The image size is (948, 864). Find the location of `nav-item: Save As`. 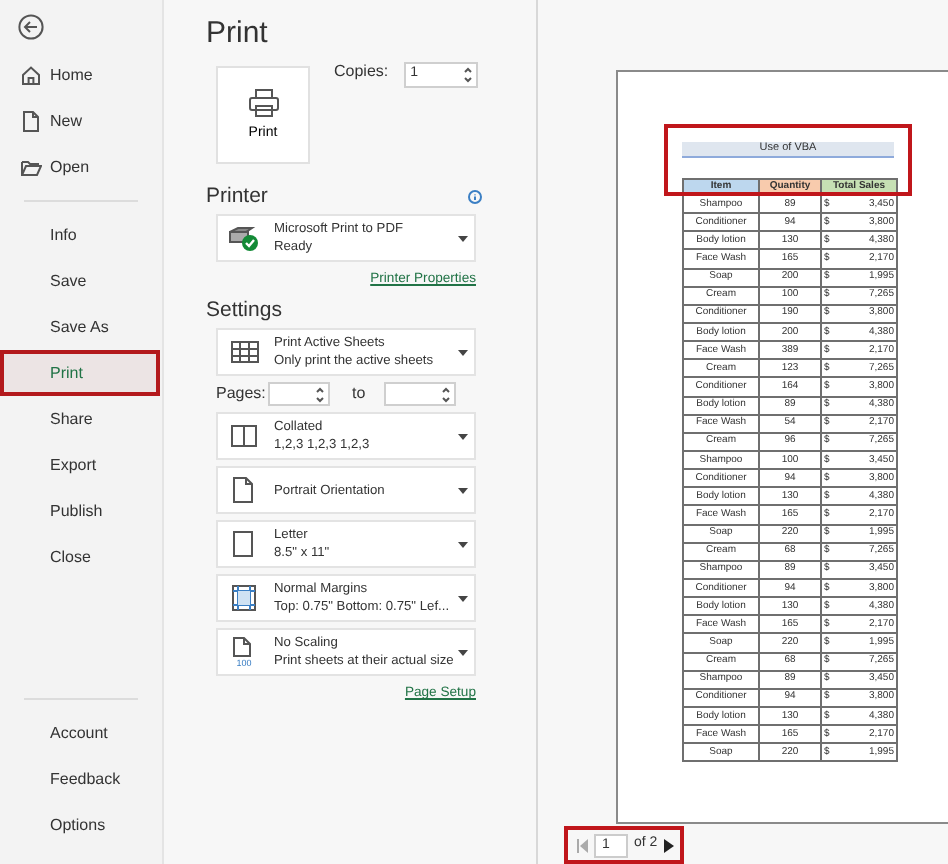

nav-item: Save As is located at coordinates (80, 327).